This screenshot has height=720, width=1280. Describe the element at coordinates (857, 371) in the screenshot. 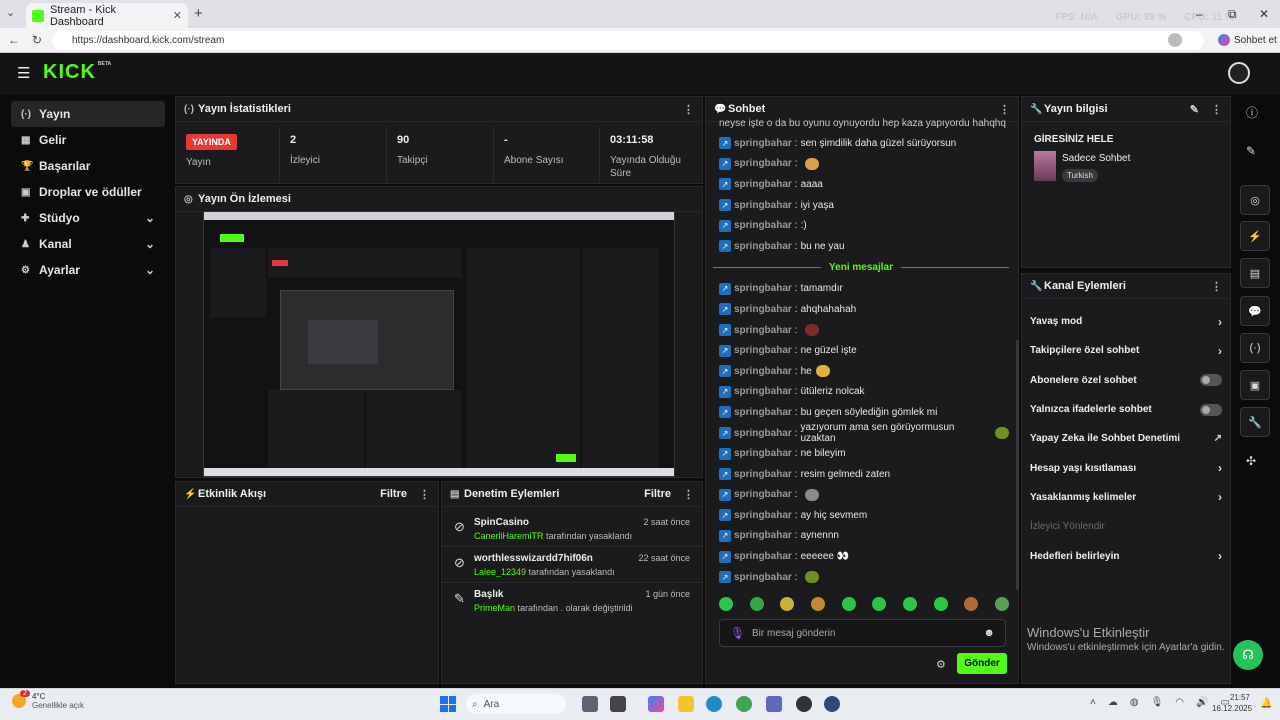

I see `chat-message: ↗ springbahar: he` at that location.